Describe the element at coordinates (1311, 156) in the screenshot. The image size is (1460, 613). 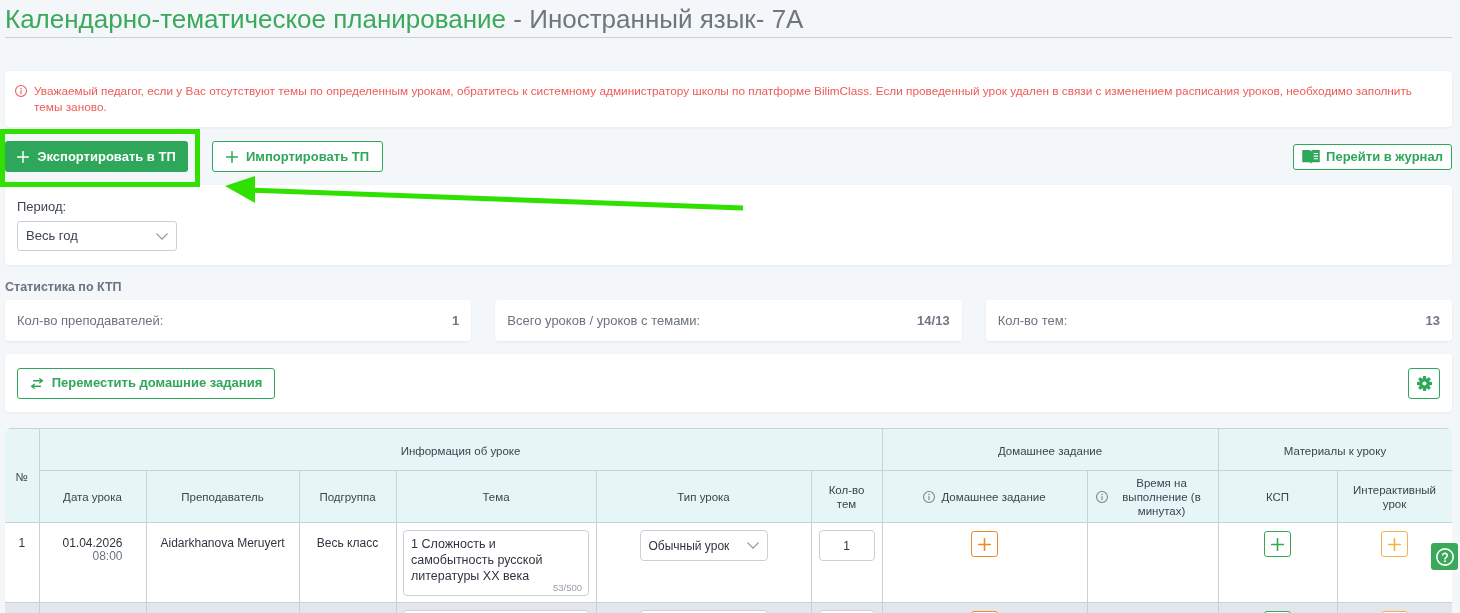
I see `book-icon` at that location.